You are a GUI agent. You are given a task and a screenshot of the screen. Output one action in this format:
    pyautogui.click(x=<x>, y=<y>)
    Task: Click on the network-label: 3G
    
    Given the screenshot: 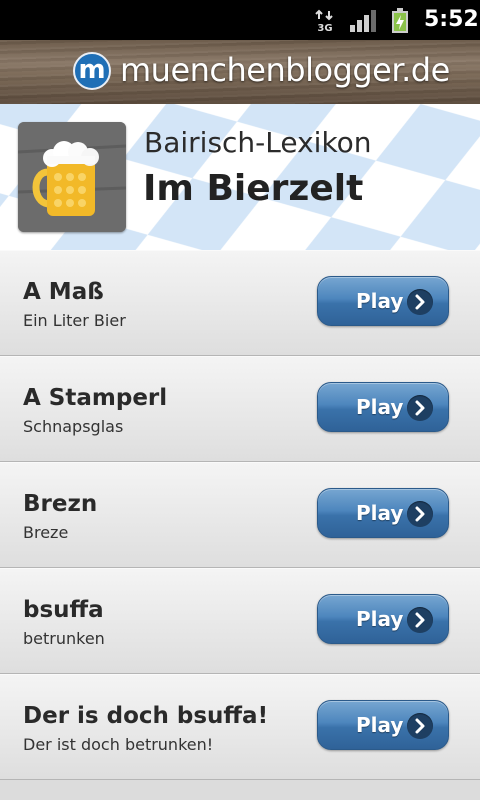 What is the action you would take?
    pyautogui.click(x=324, y=28)
    